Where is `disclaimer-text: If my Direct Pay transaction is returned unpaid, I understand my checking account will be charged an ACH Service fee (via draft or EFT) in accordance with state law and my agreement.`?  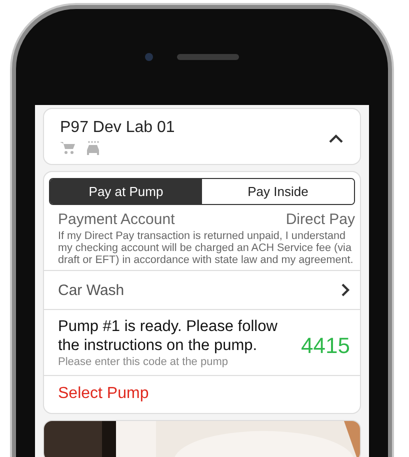
disclaimer-text: If my Direct Pay transaction is returned unpaid, I understand my checking account will be charged an ACH Service fee (via draft or EFT) in accordance with state law and my agreement. is located at coordinates (206, 248).